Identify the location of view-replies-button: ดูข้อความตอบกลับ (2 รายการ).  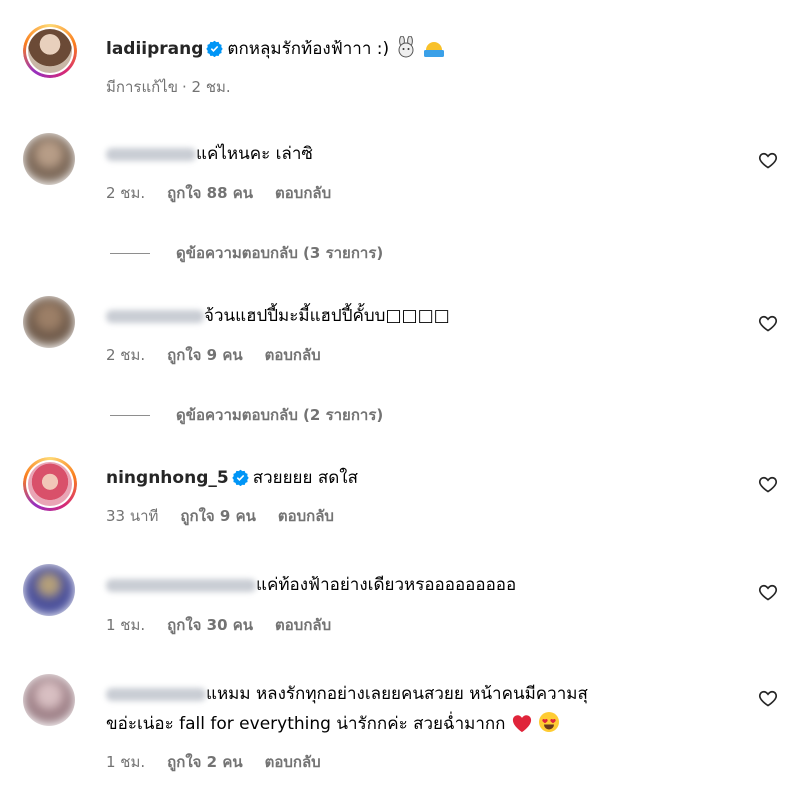
(246, 415).